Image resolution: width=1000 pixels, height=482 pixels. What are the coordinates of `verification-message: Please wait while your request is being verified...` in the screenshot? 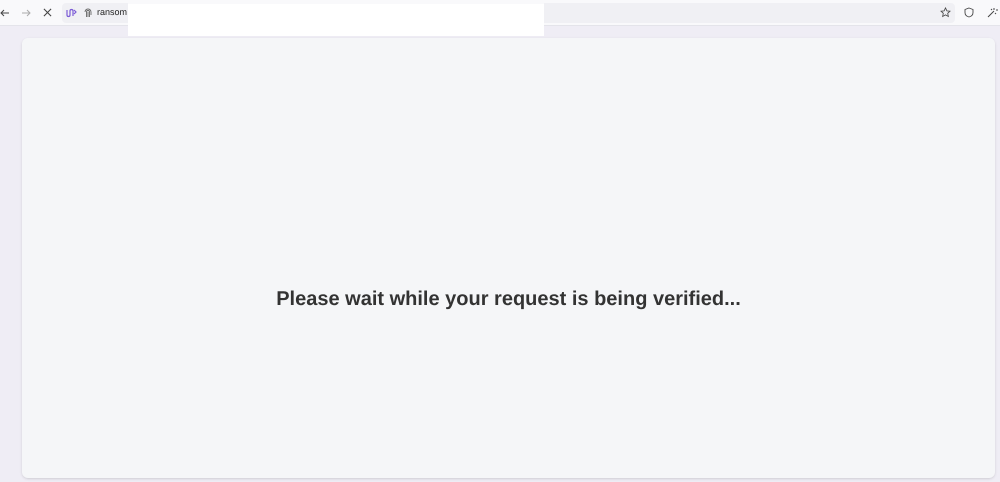 It's located at (508, 299).